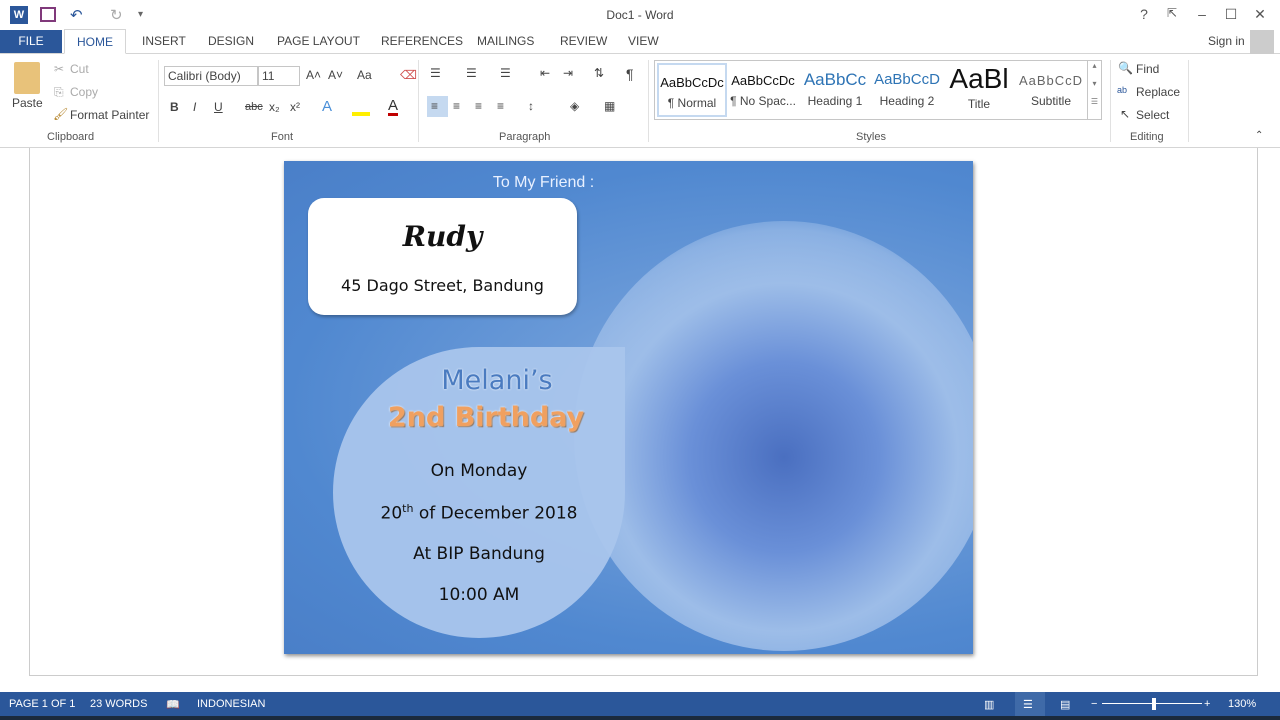  Describe the element at coordinates (442, 256) in the screenshot. I see `address-box: Rudy 45 Dago Street, Bandung` at that location.